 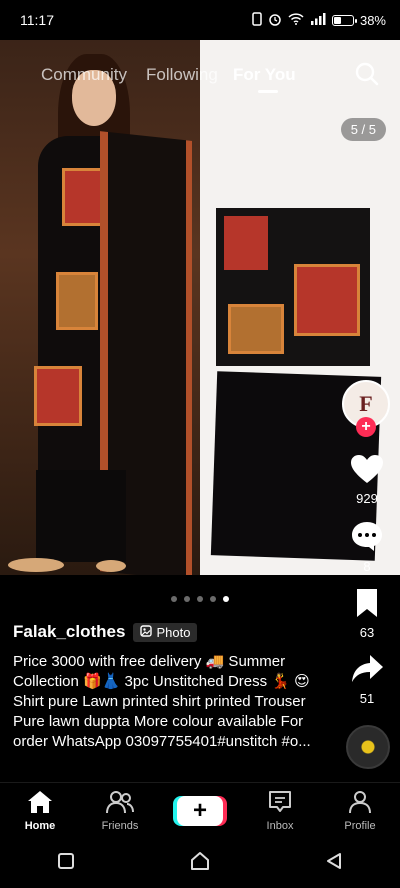 What do you see at coordinates (81, 516) in the screenshot?
I see `trouser` at bounding box center [81, 516].